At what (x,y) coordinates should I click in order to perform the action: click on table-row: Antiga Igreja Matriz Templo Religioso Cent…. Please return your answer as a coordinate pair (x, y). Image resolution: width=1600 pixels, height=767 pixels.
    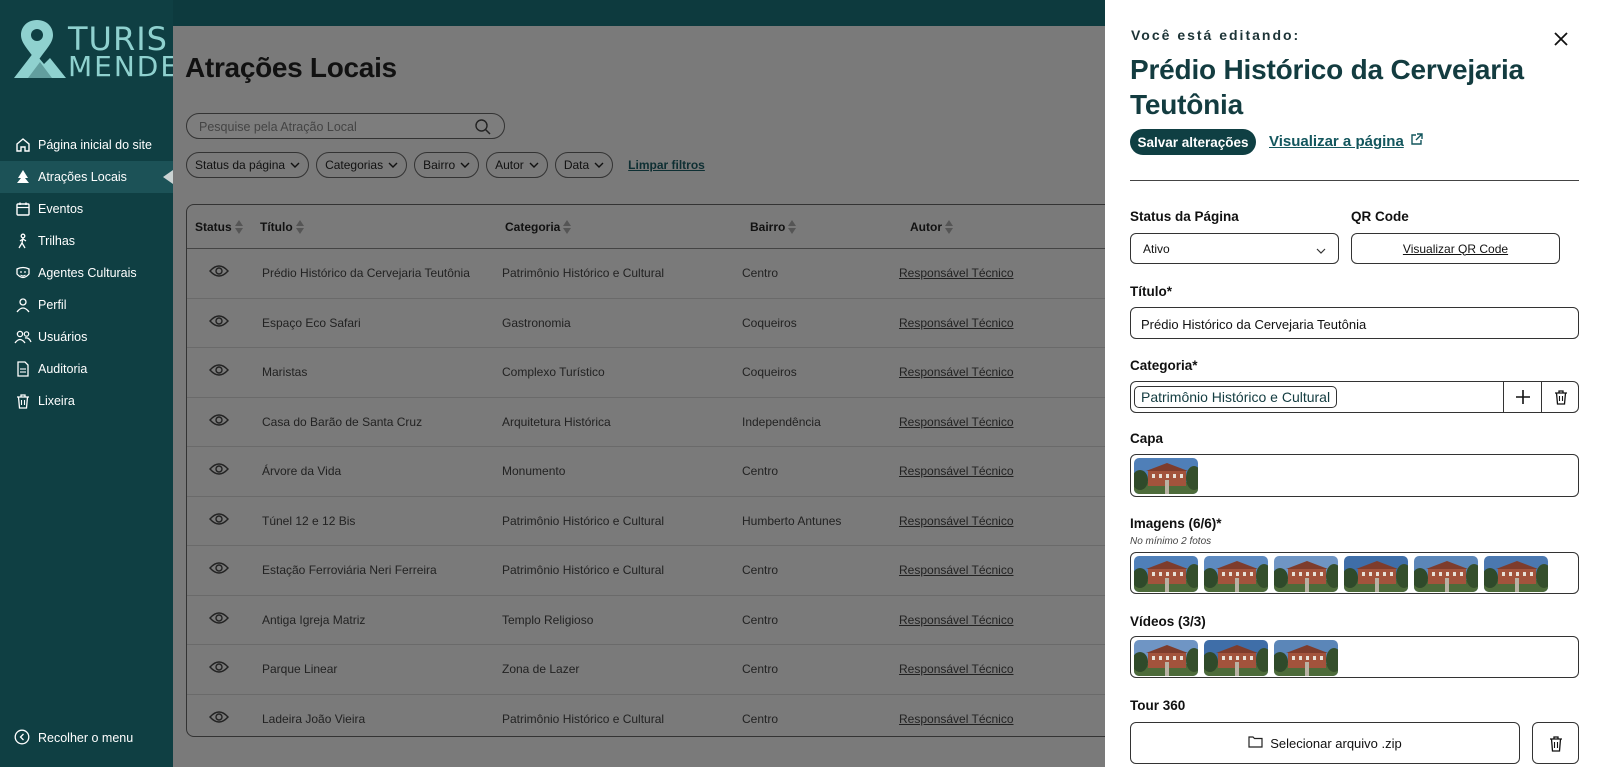
    Looking at the image, I should click on (656, 620).